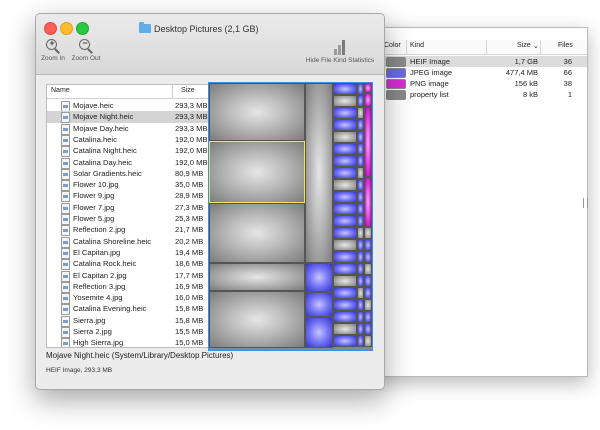 Image resolution: width=600 pixels, height=430 pixels. What do you see at coordinates (82, 28) in the screenshot?
I see `zoom-window-button` at bounding box center [82, 28].